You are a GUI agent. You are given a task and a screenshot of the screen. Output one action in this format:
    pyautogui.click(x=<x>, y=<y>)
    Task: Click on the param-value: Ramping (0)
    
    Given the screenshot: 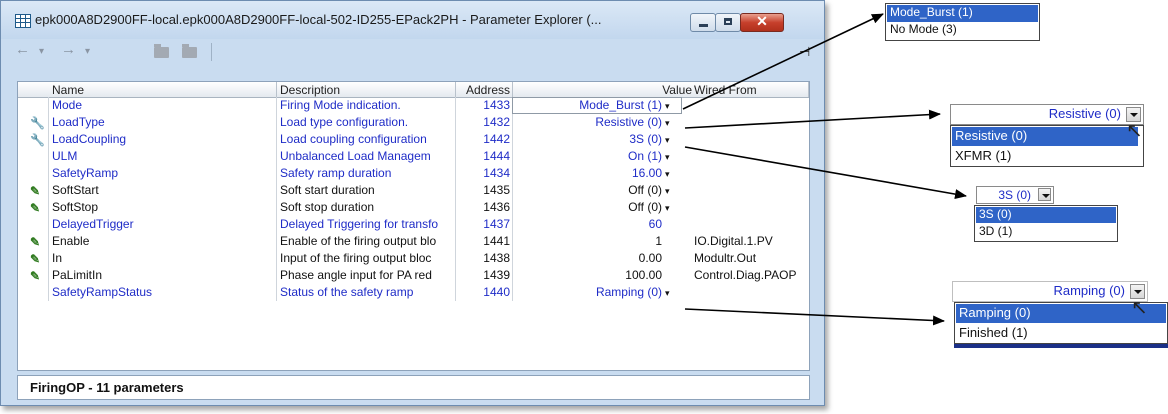 What is the action you would take?
    pyautogui.click(x=588, y=292)
    